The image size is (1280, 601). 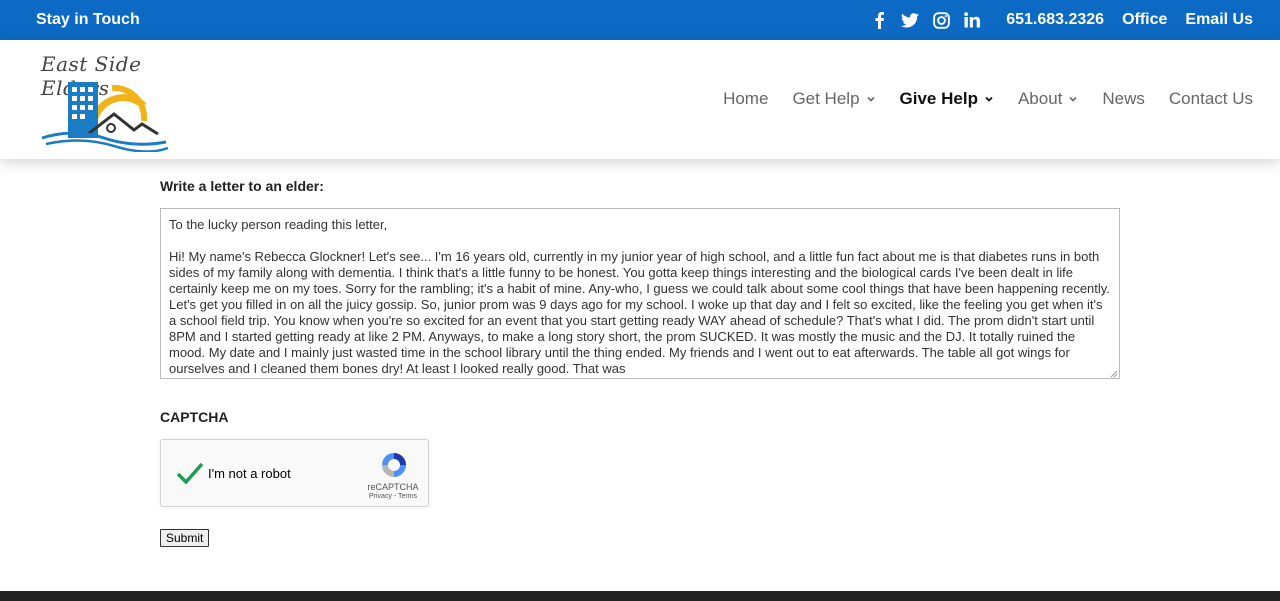 What do you see at coordinates (393, 496) in the screenshot?
I see `recaptcha-terms-link: Privacy - Terms` at bounding box center [393, 496].